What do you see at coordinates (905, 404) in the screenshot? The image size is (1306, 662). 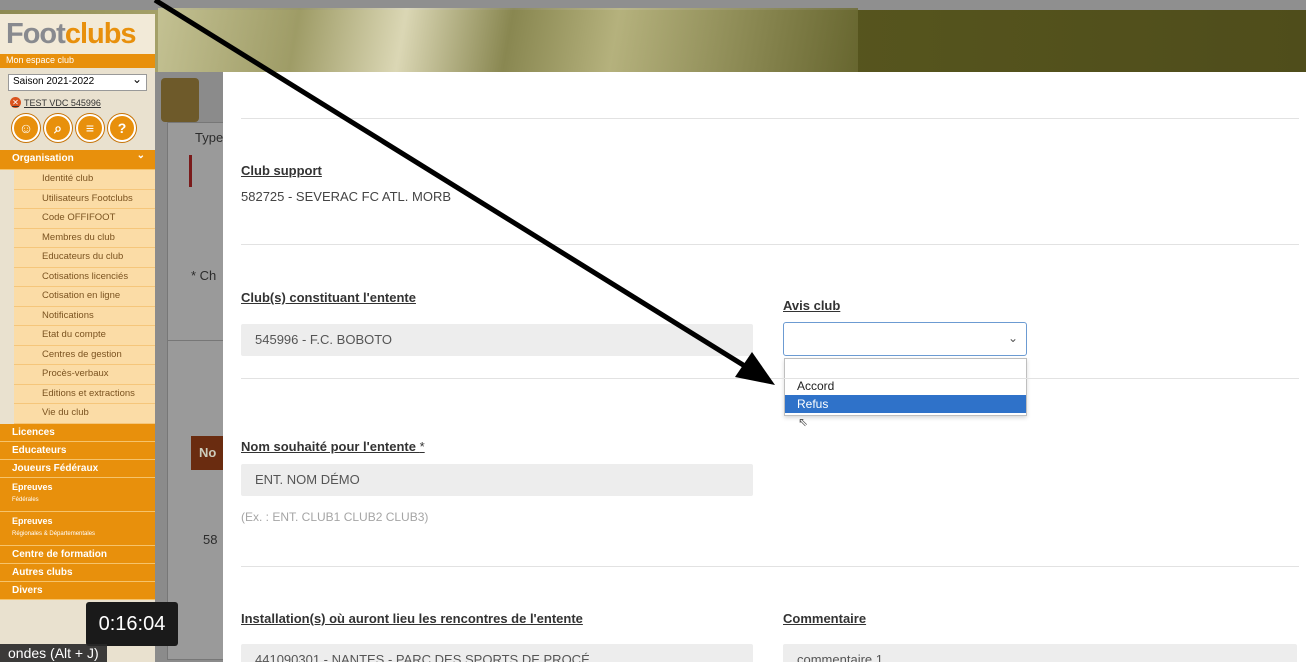 I see `option-refus: Refus` at bounding box center [905, 404].